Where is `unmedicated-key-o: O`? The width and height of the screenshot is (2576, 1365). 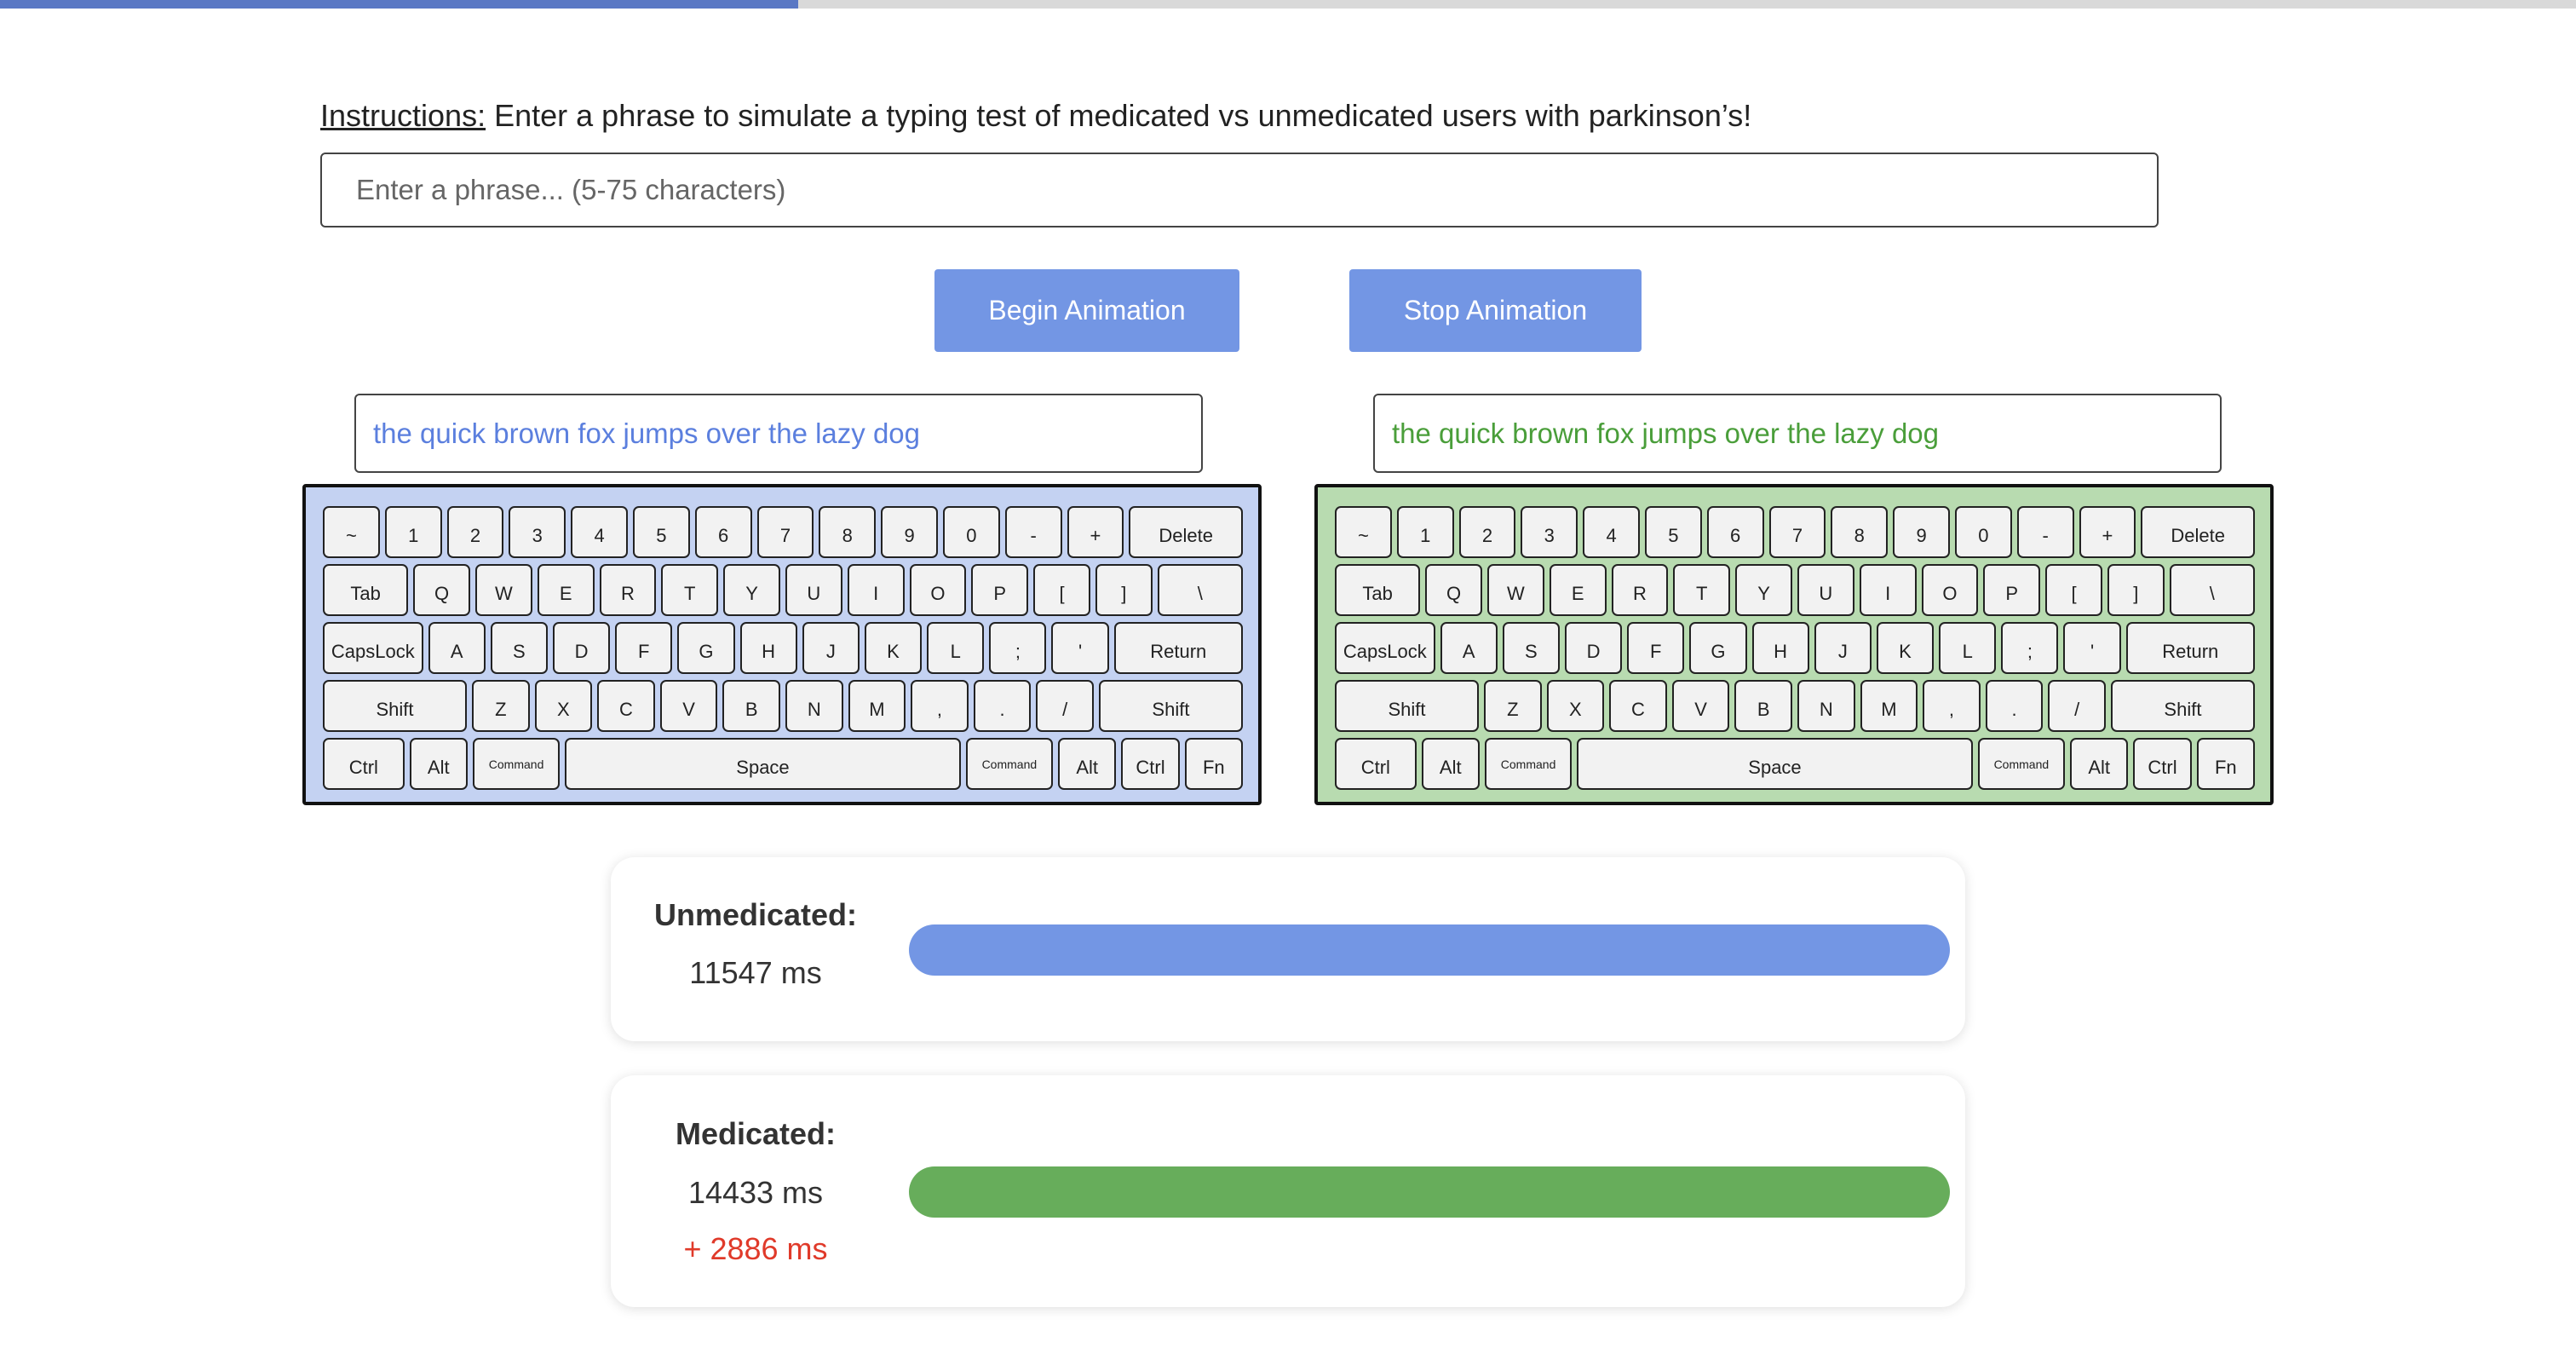 unmedicated-key-o: O is located at coordinates (938, 590).